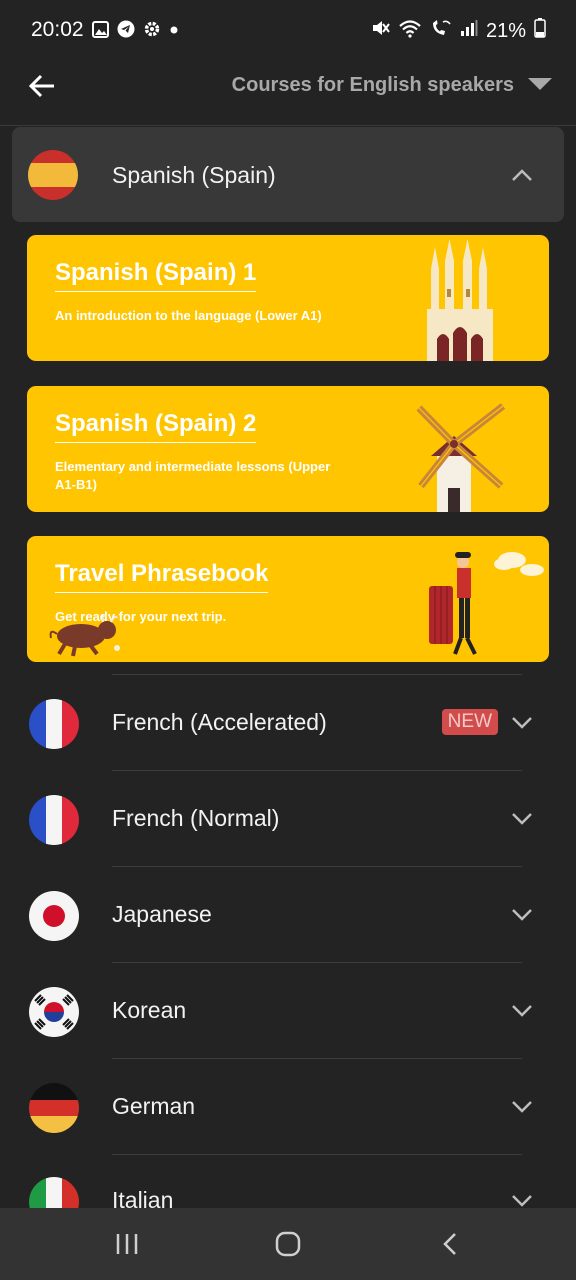 The height and width of the screenshot is (1280, 576). What do you see at coordinates (57, 29) in the screenshot?
I see `status-time: 20:02` at bounding box center [57, 29].